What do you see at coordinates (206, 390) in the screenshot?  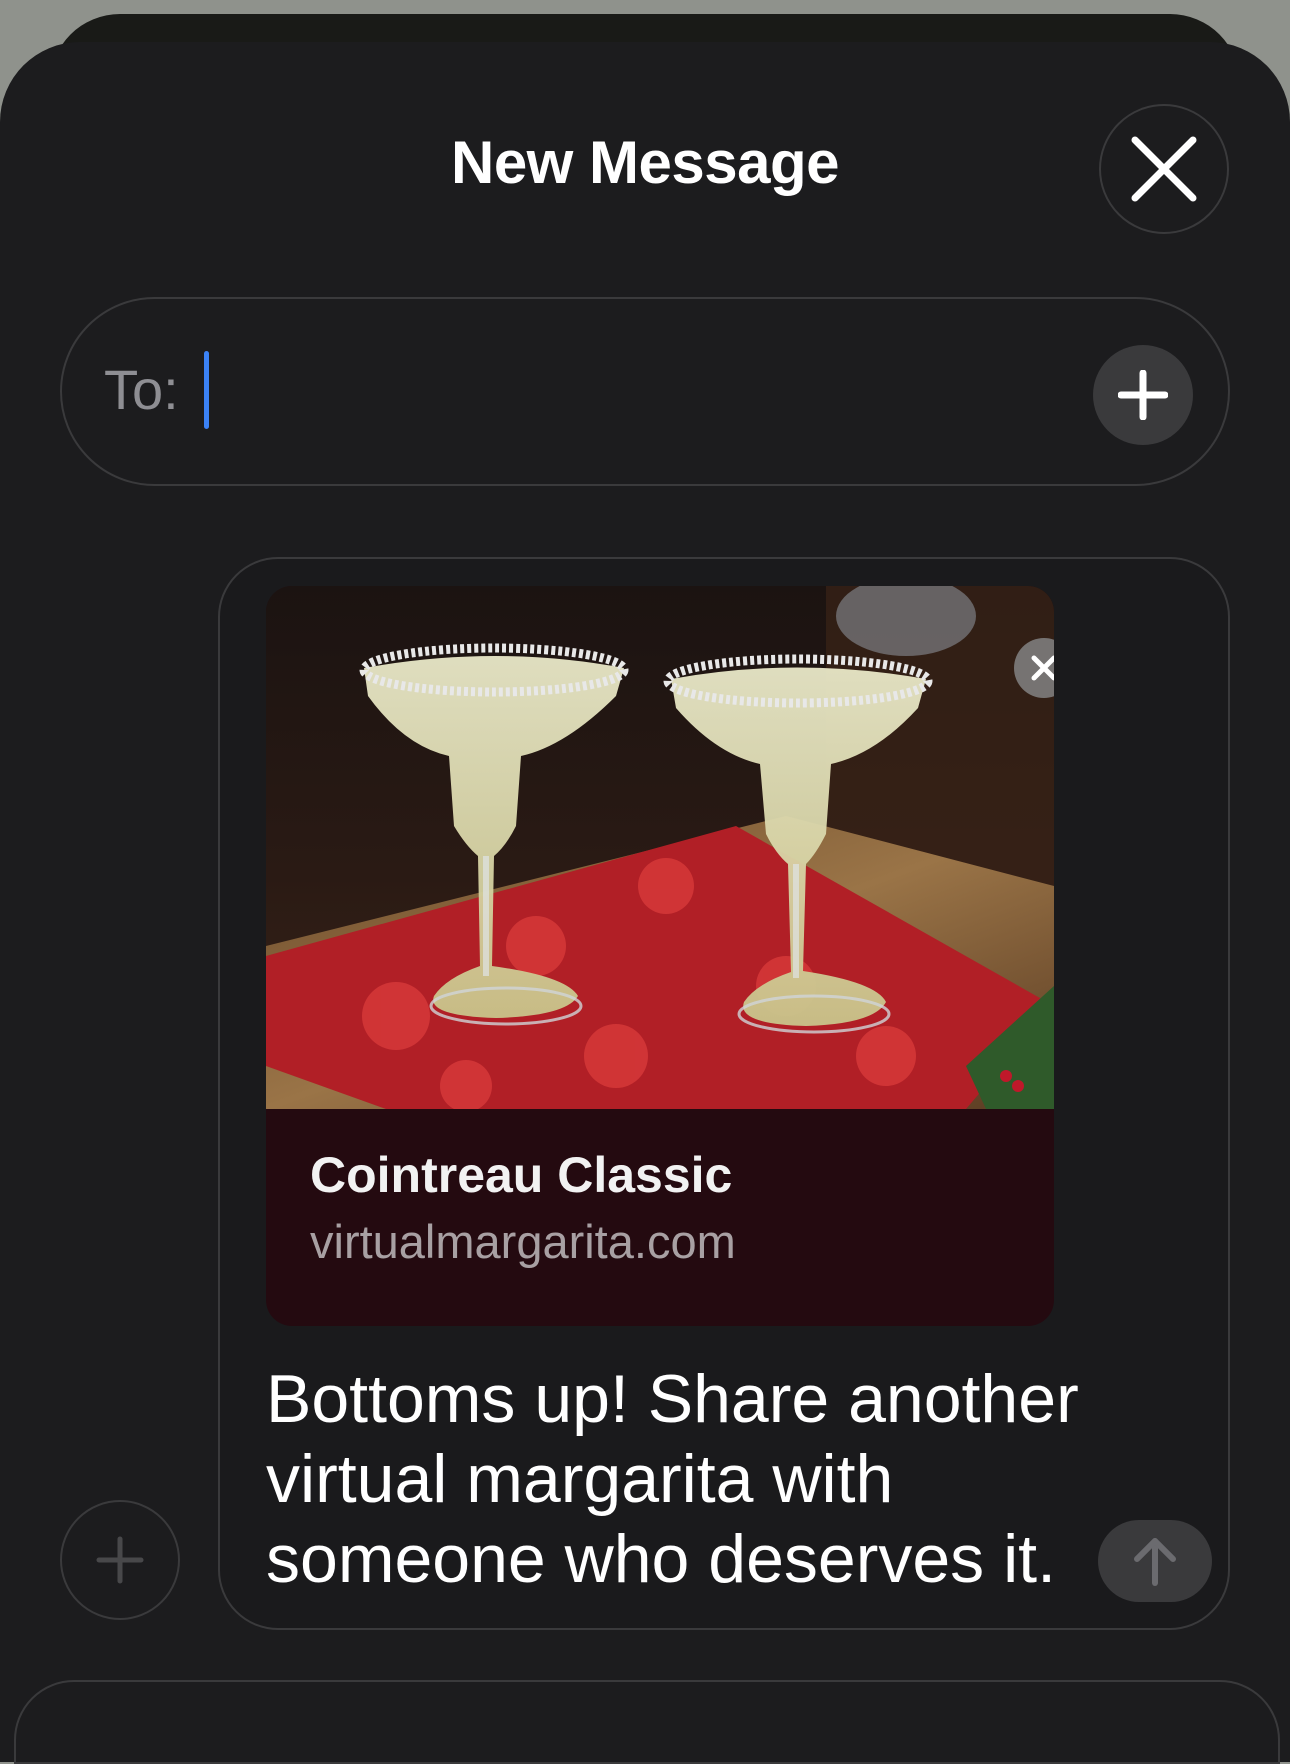 I see `text-cursor` at bounding box center [206, 390].